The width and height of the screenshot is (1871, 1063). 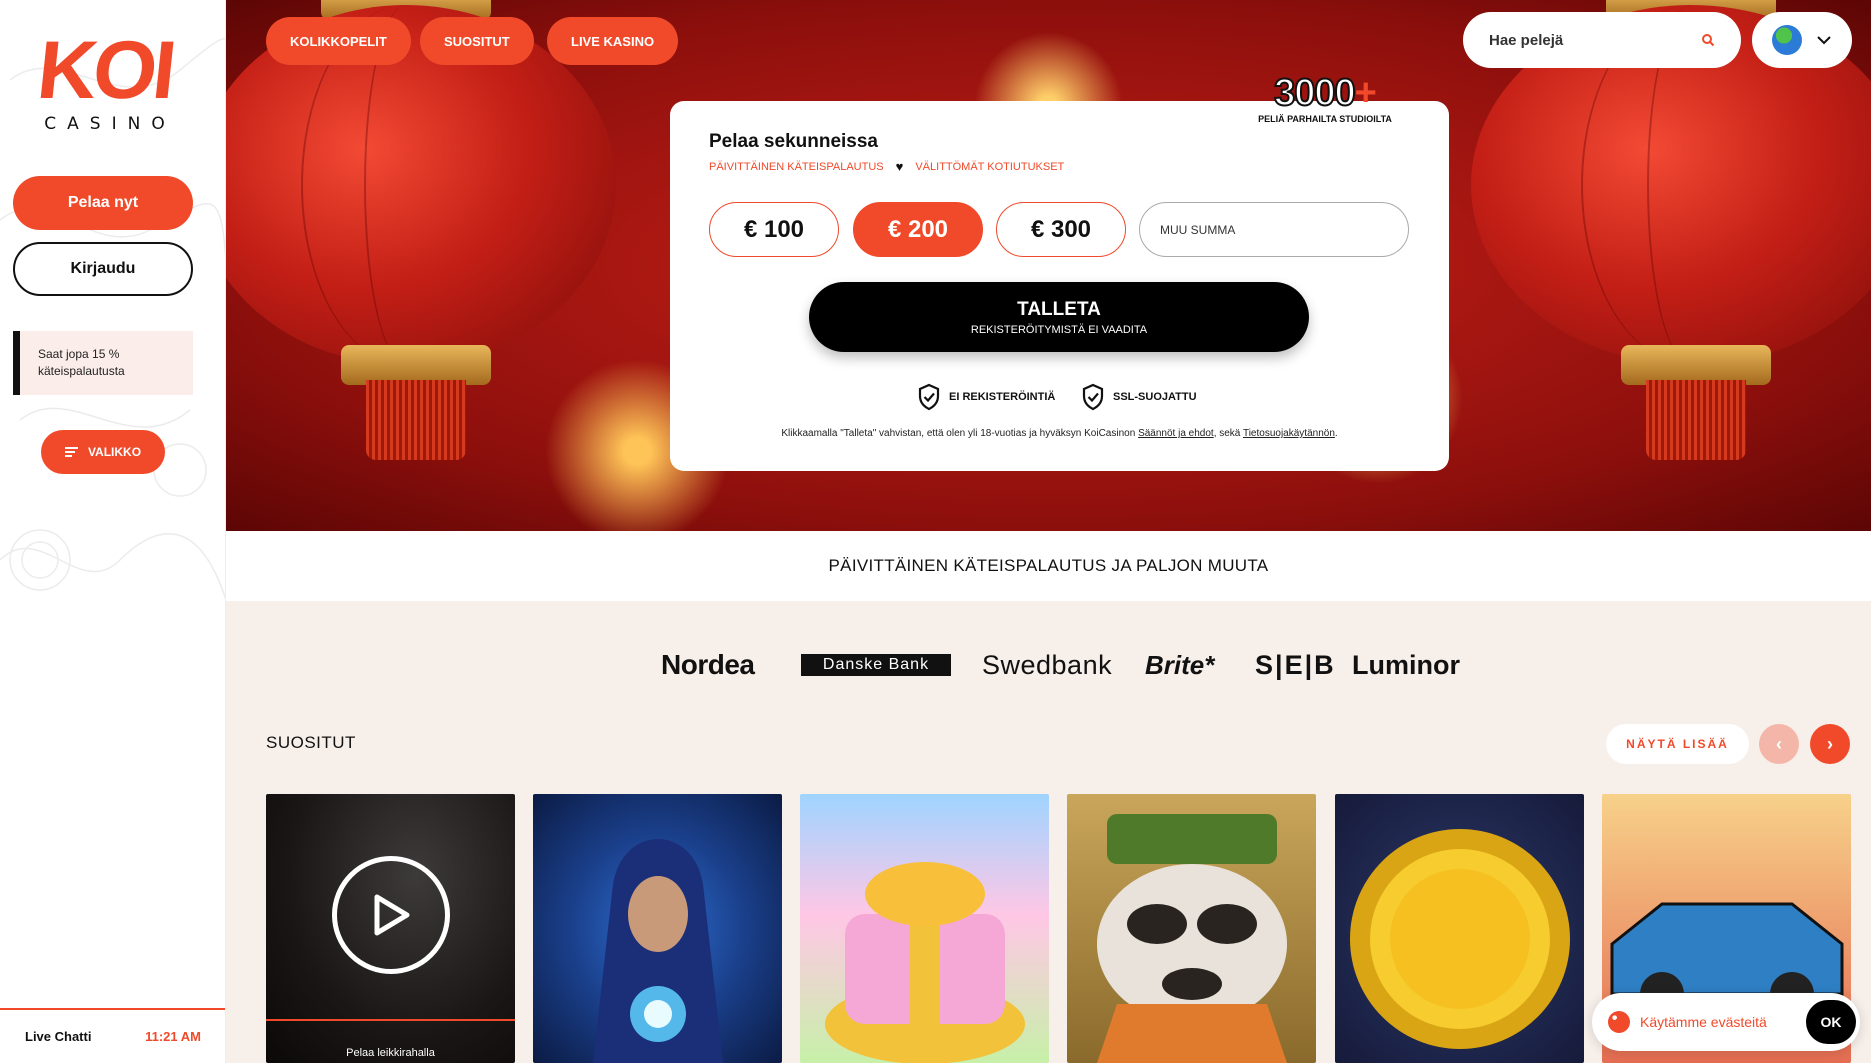 What do you see at coordinates (1703, 1022) in the screenshot?
I see `cookie-text: Käytämme evästeitä` at bounding box center [1703, 1022].